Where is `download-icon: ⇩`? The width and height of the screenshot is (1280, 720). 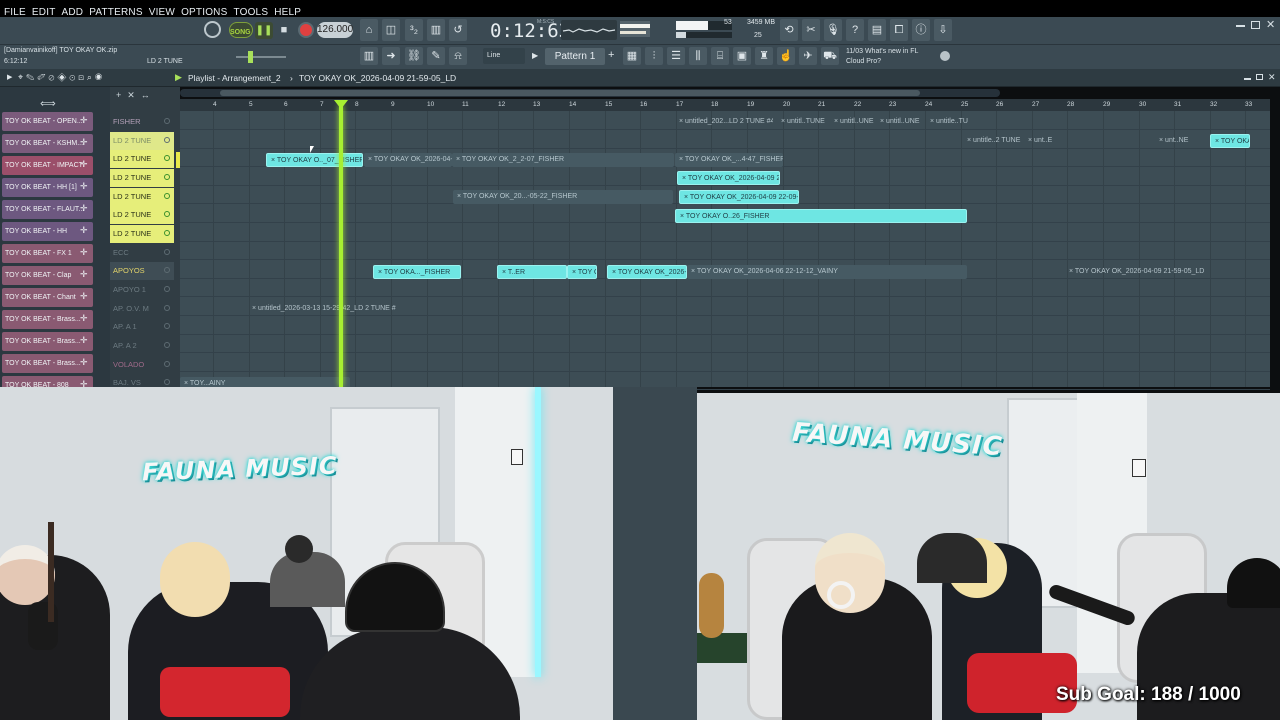 download-icon: ⇩ is located at coordinates (943, 30).